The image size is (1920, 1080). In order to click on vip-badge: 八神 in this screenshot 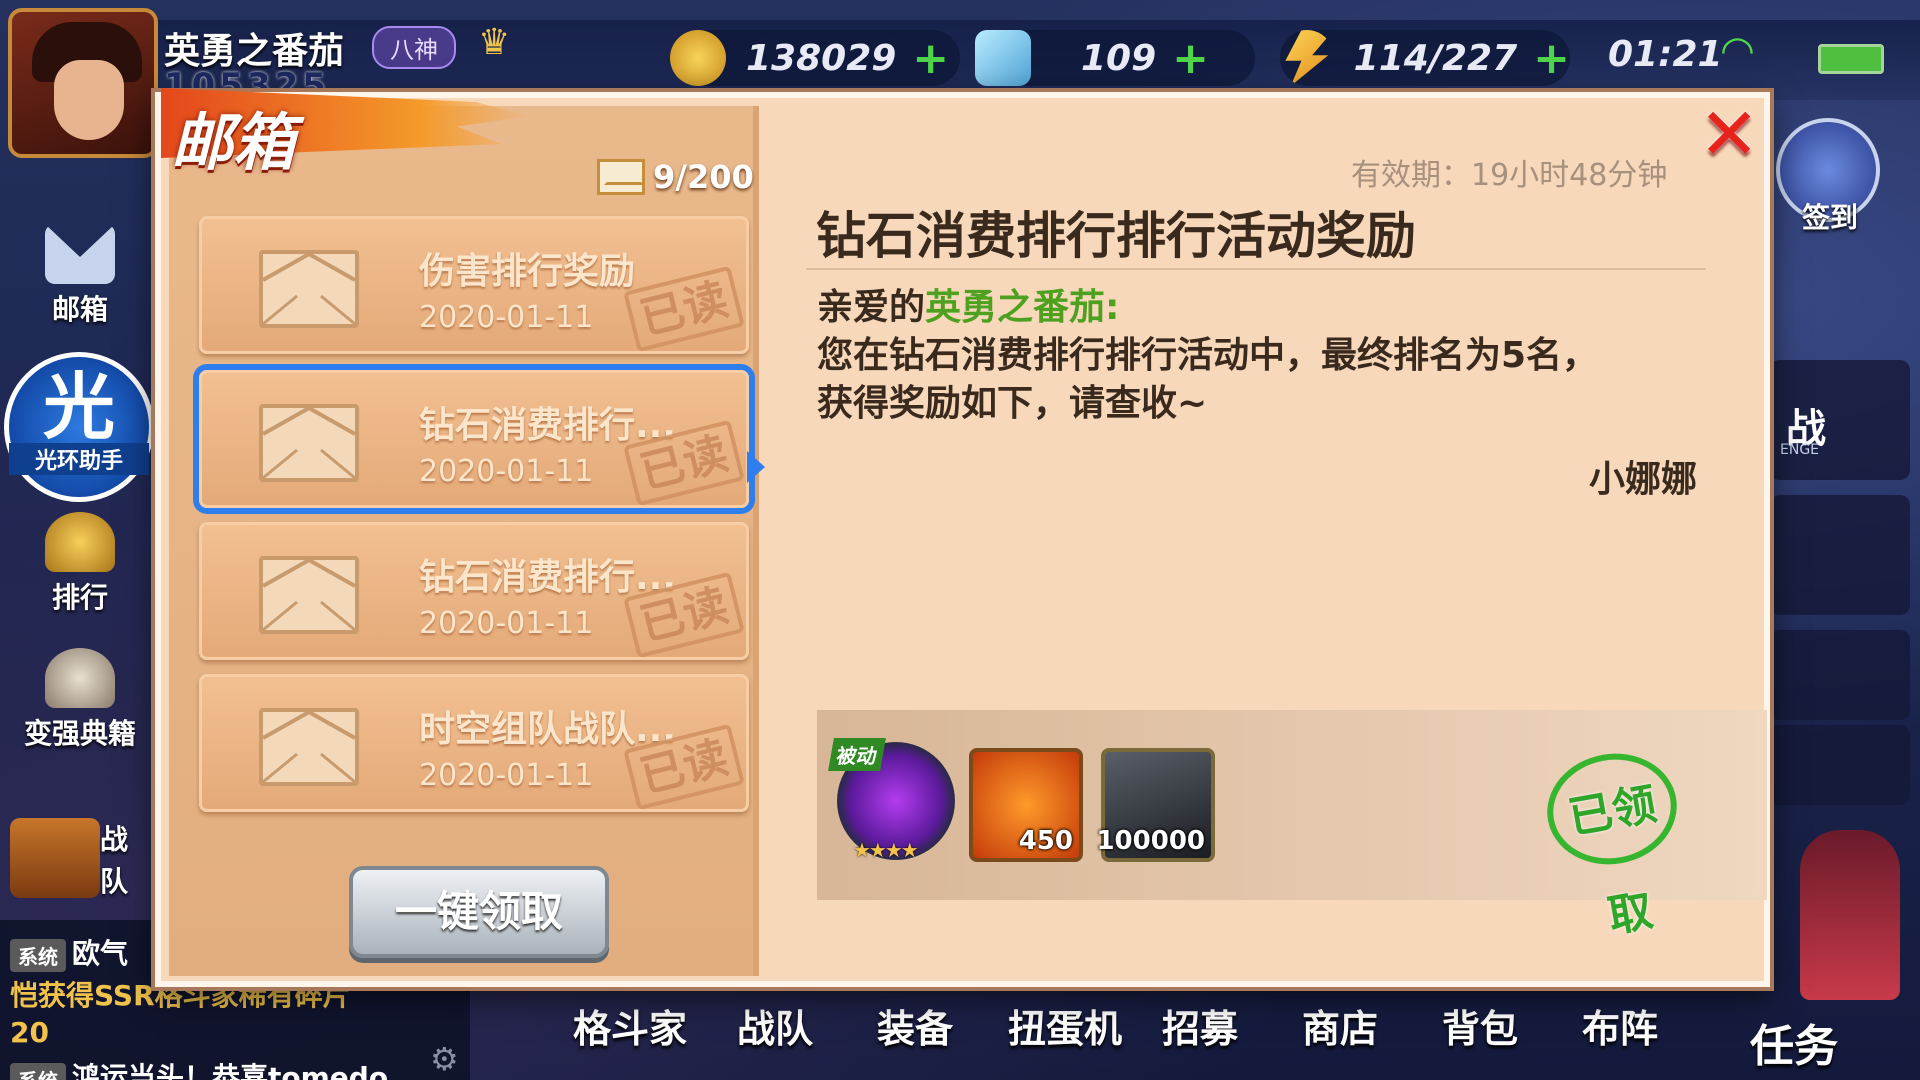, I will do `click(414, 47)`.